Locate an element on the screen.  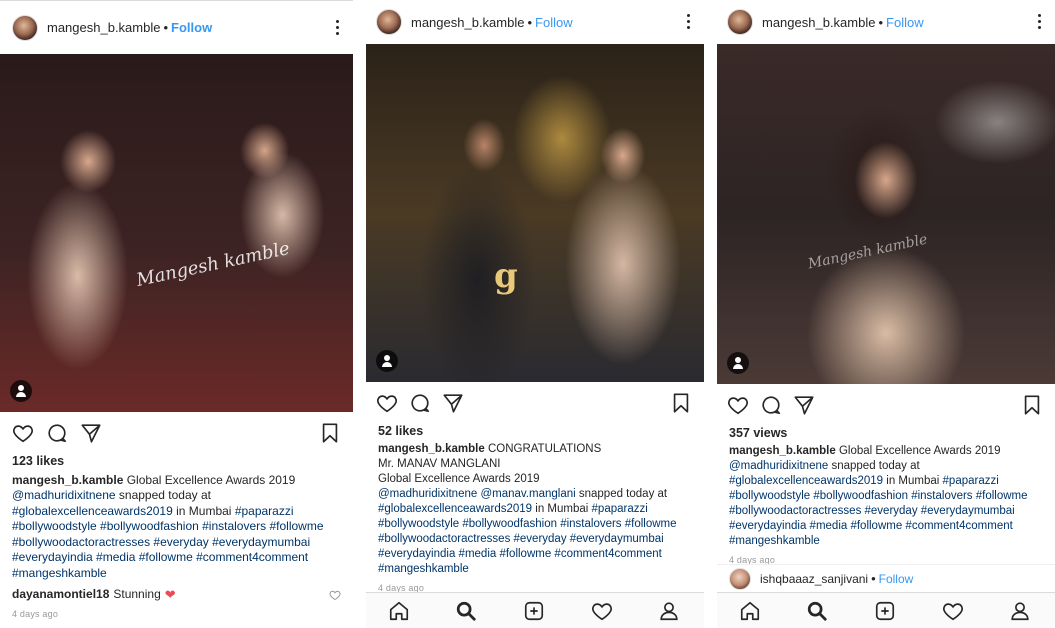
mention-link: @manav.manglani is located at coordinates (527, 494).